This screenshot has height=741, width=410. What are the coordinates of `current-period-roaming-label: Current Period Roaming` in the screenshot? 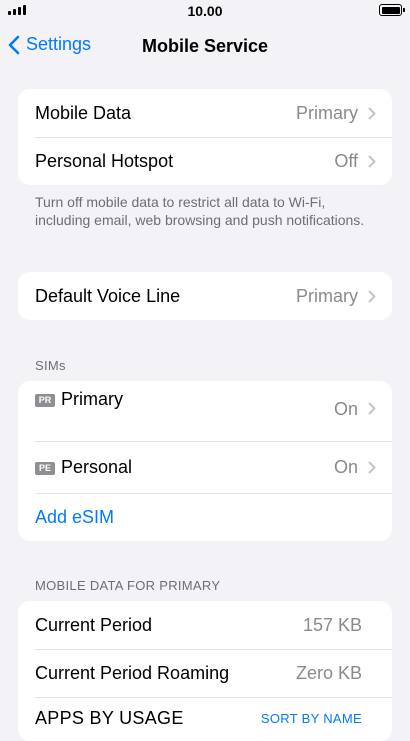 It's located at (132, 672).